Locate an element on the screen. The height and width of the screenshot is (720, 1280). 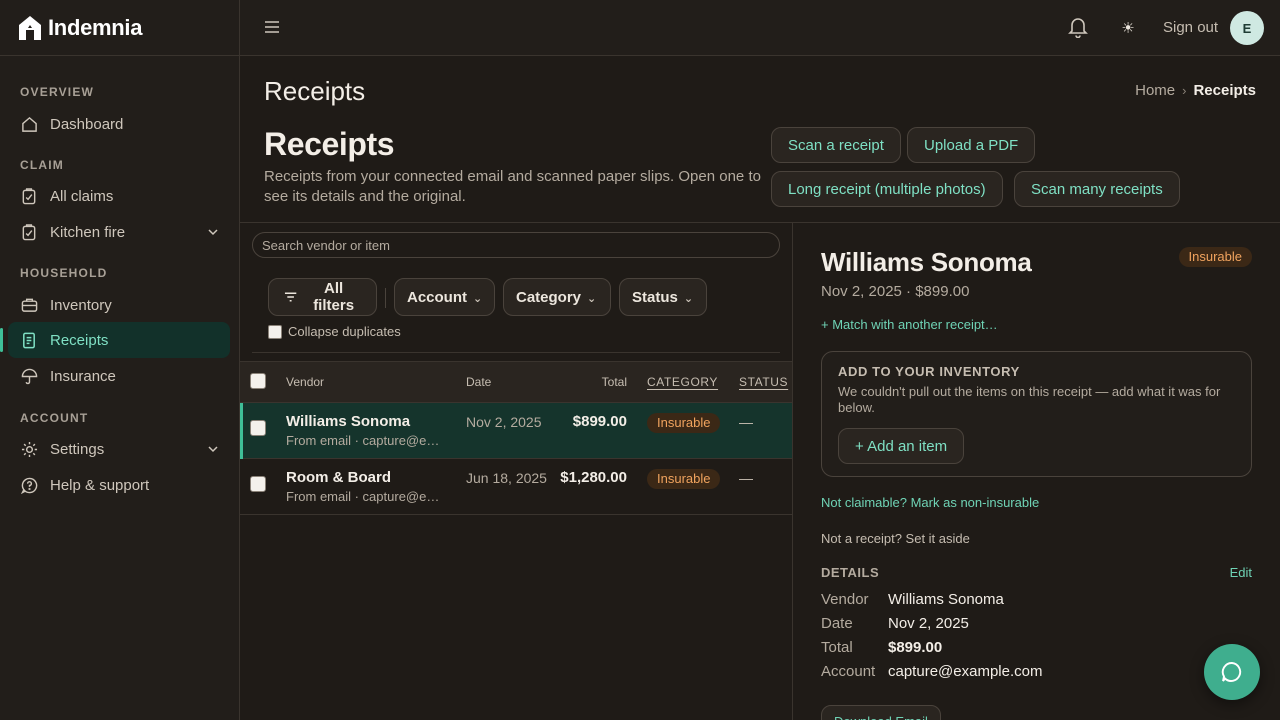
detail-subtitle: Nov 2, 2025 · $899.00 is located at coordinates (895, 291).